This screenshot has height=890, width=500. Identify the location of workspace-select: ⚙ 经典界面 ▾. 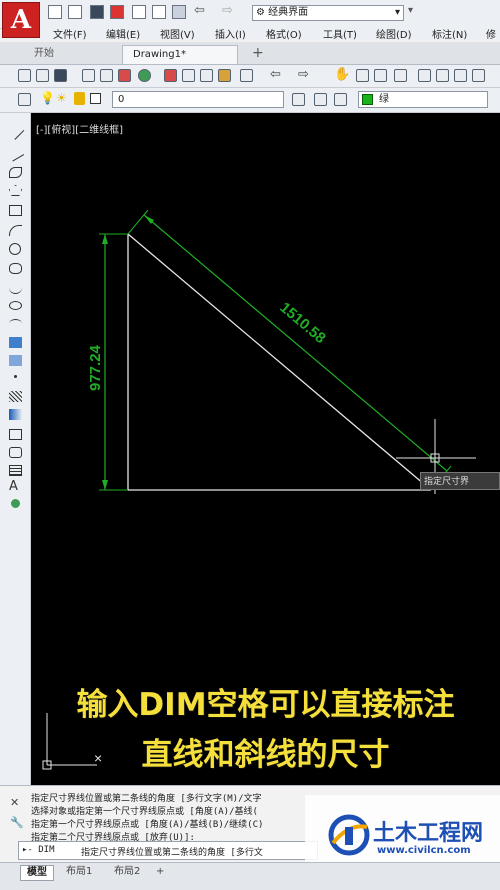
(328, 13).